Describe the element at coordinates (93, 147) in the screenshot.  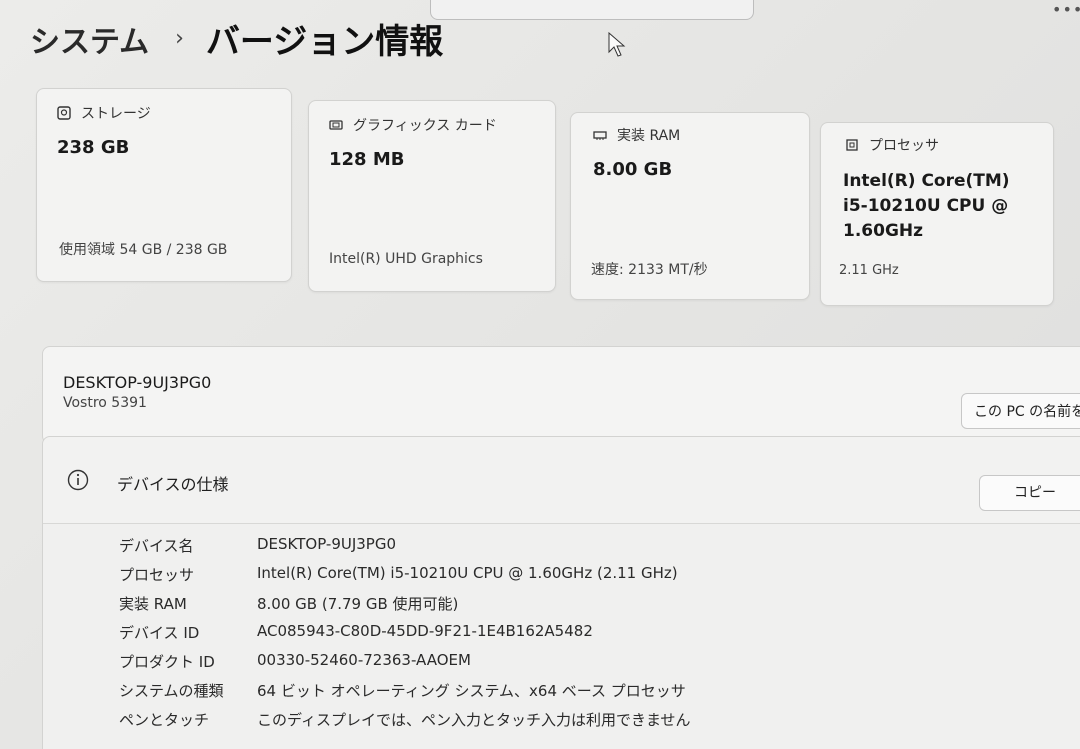
I see `storage-value: 238 GB` at that location.